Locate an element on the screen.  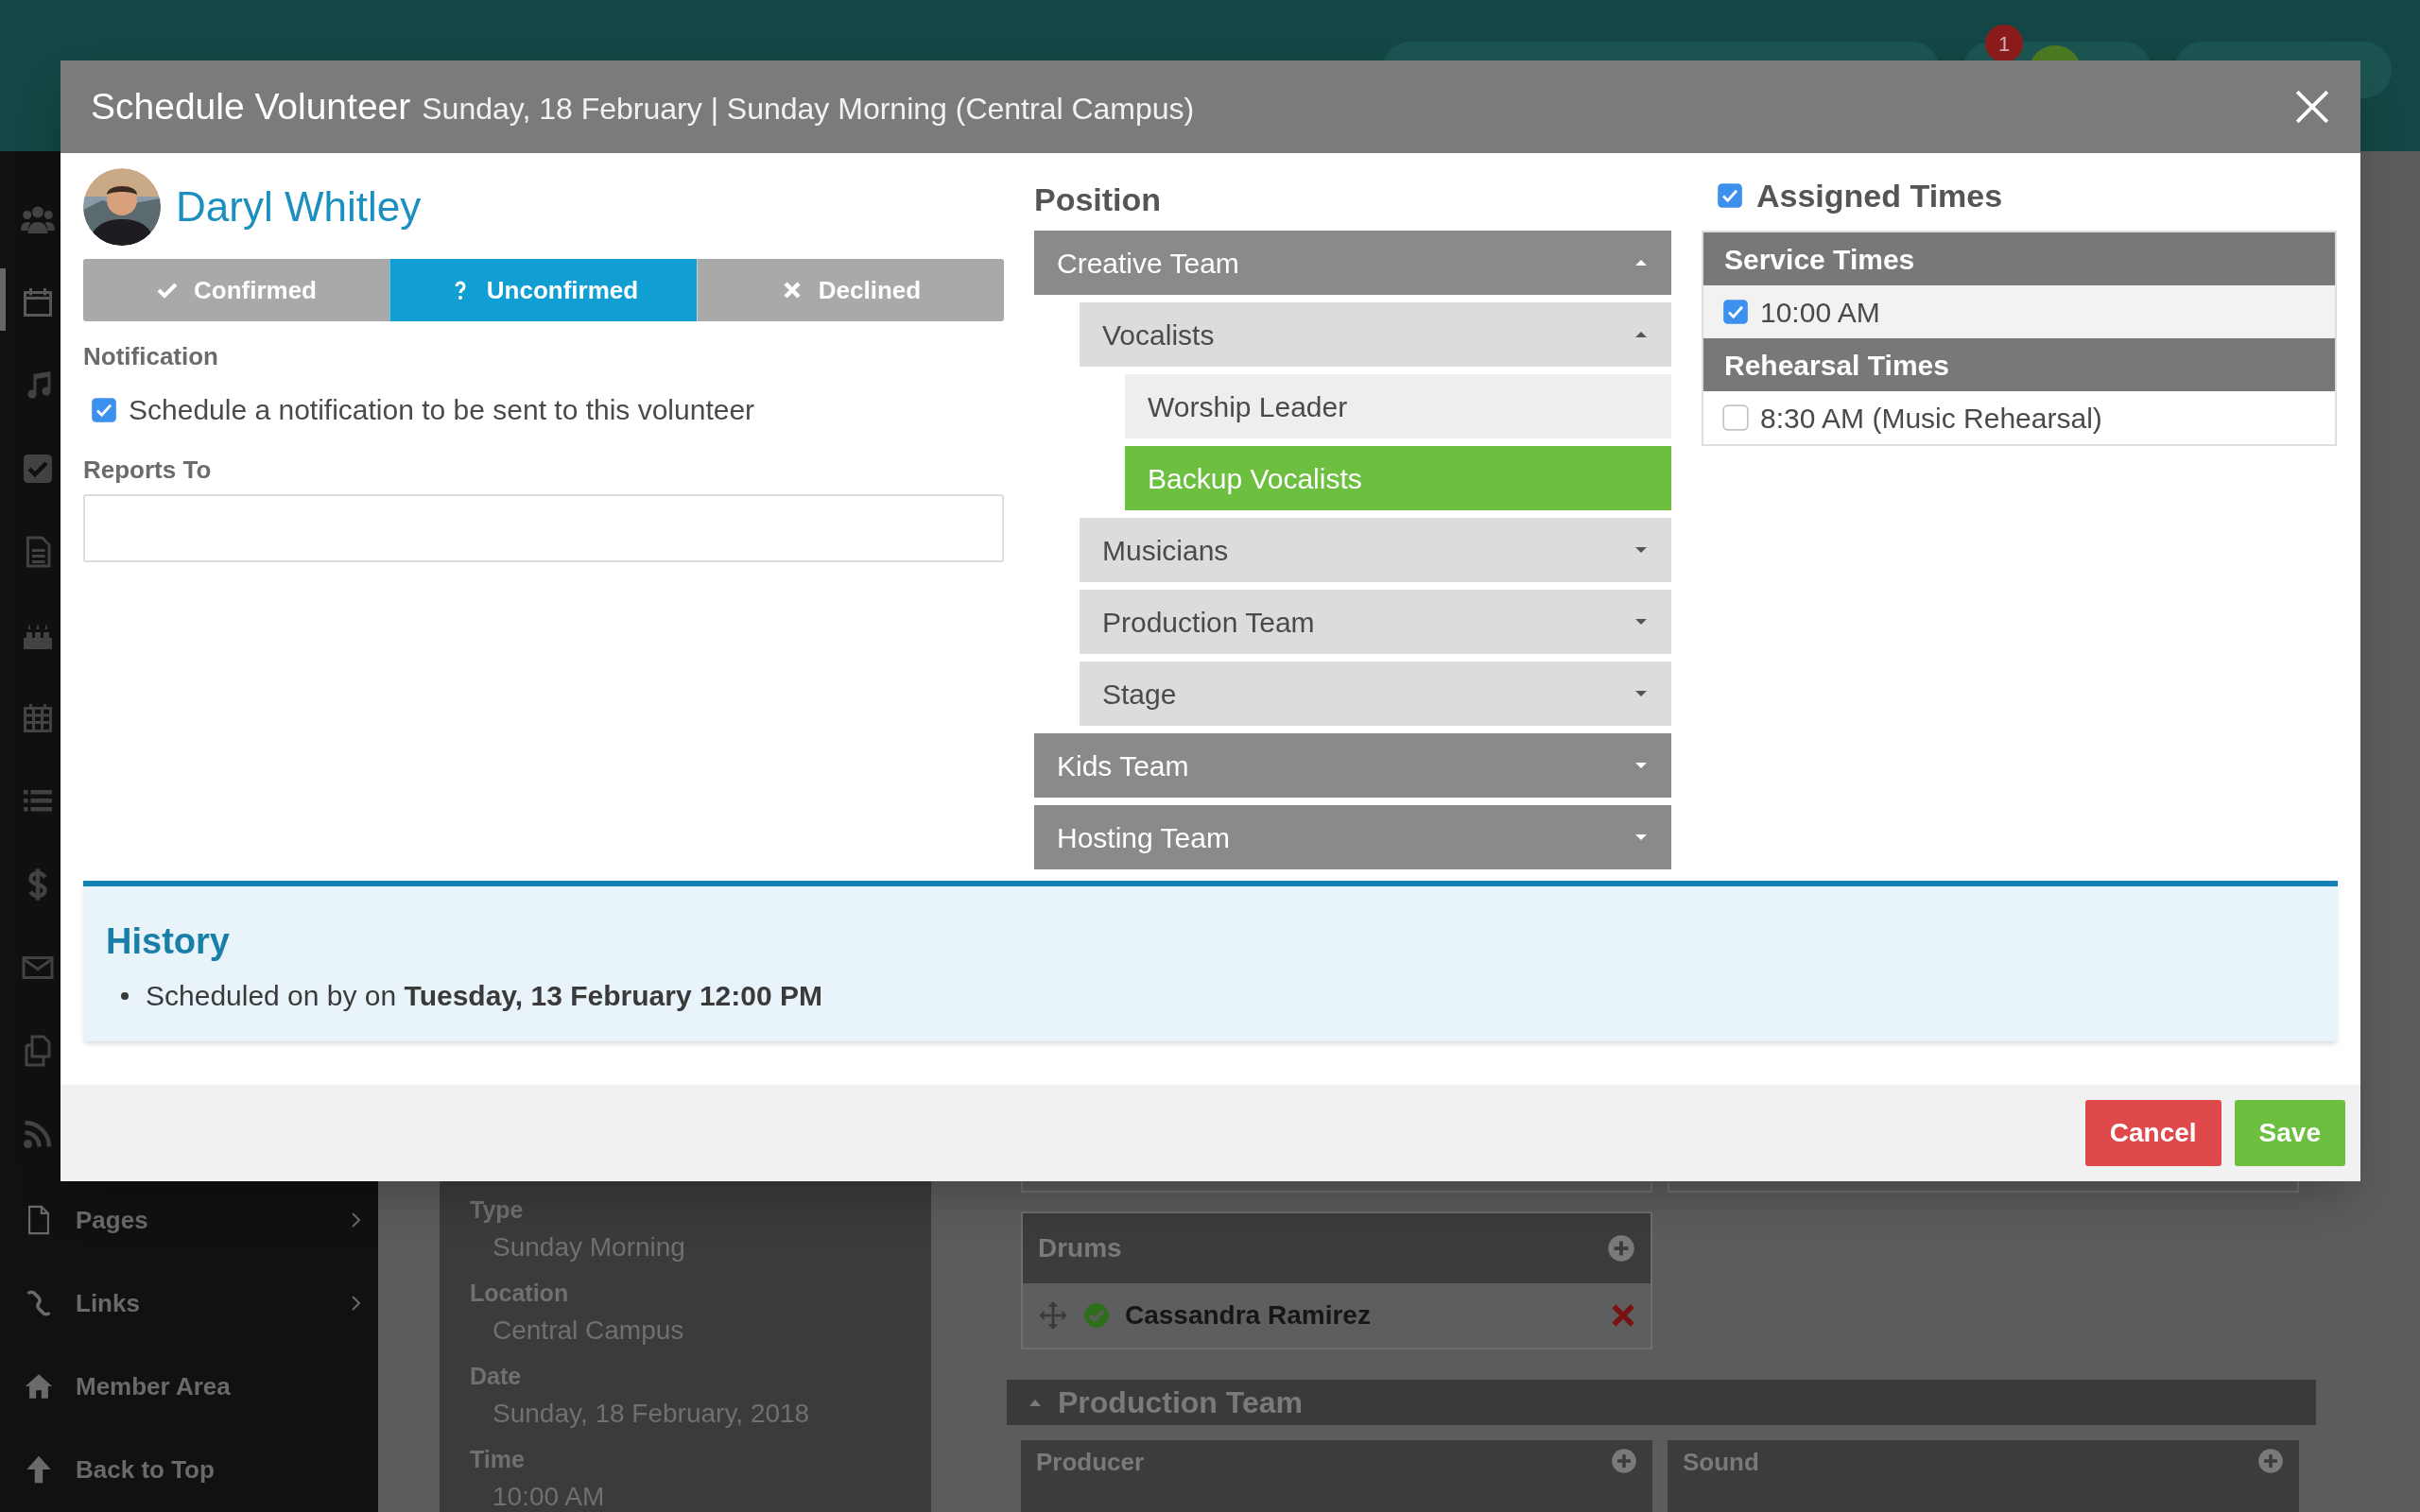
move-icon is located at coordinates (1053, 1315).